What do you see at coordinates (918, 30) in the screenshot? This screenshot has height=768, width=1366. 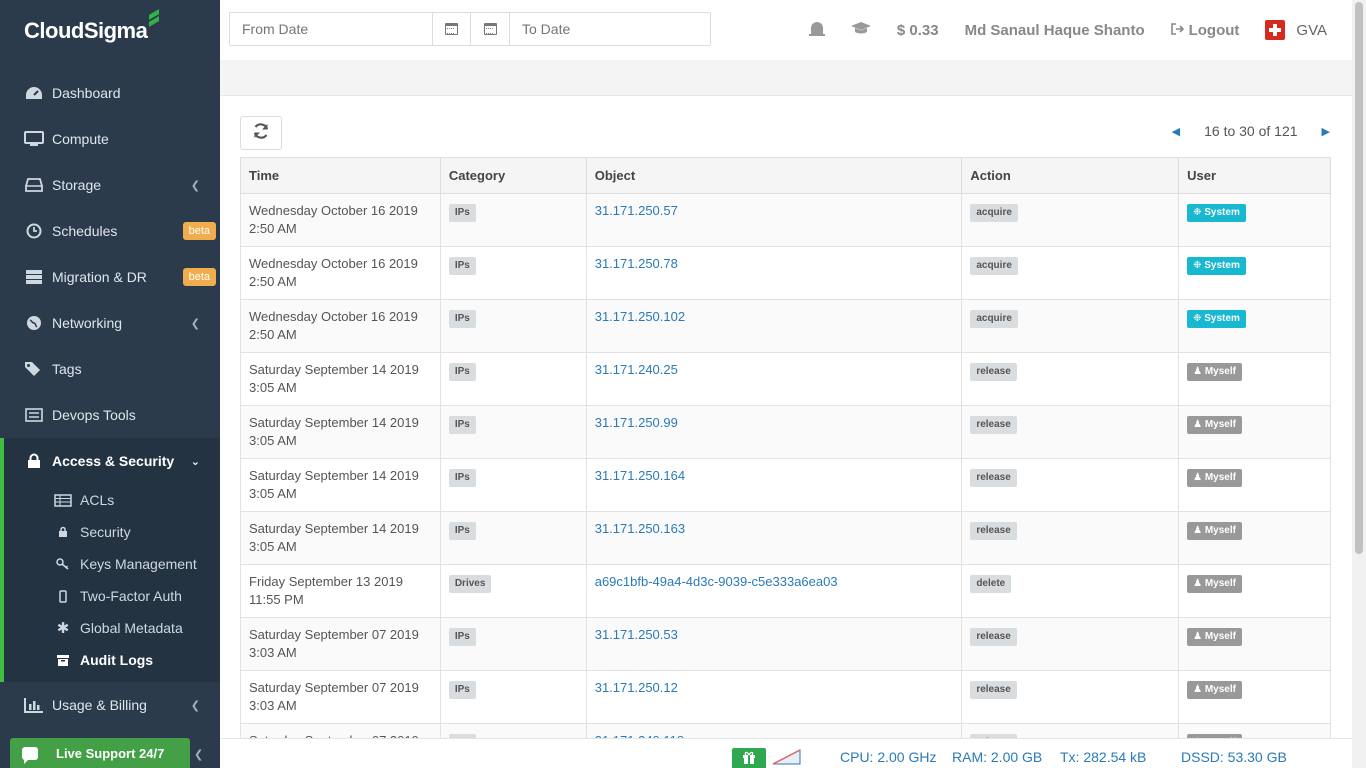 I see `account-balance: $ 0.33` at bounding box center [918, 30].